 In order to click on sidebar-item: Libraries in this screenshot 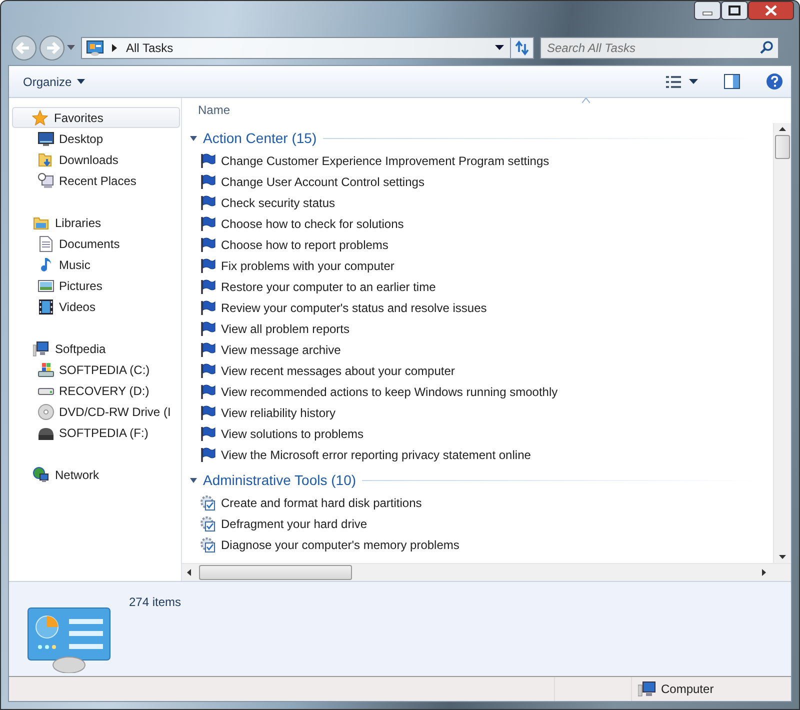, I will do `click(96, 222)`.